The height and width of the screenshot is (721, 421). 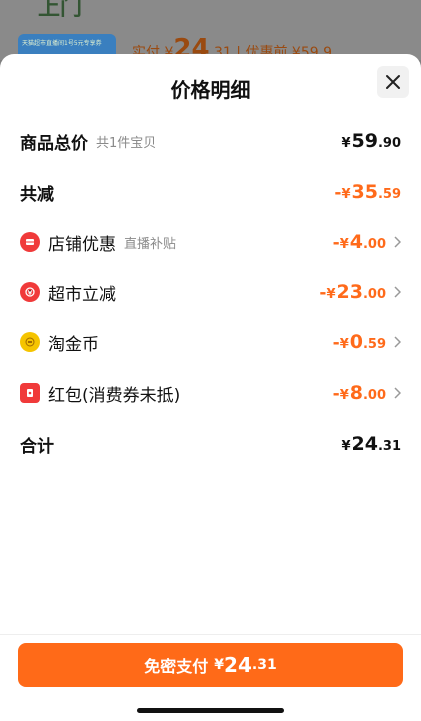 What do you see at coordinates (371, 141) in the screenshot?
I see `row-amount: ¥59.90` at bounding box center [371, 141].